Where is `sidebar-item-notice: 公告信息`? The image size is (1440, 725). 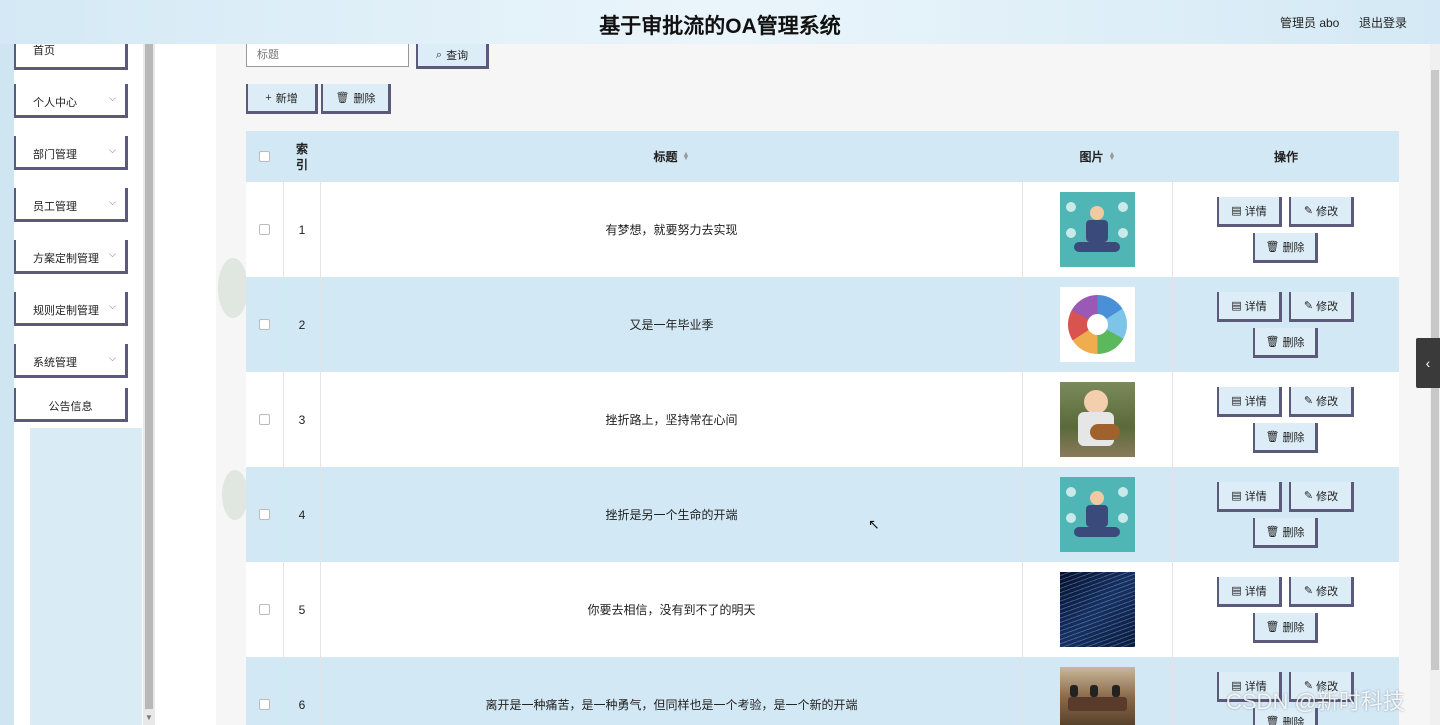 sidebar-item-notice: 公告信息 is located at coordinates (71, 405).